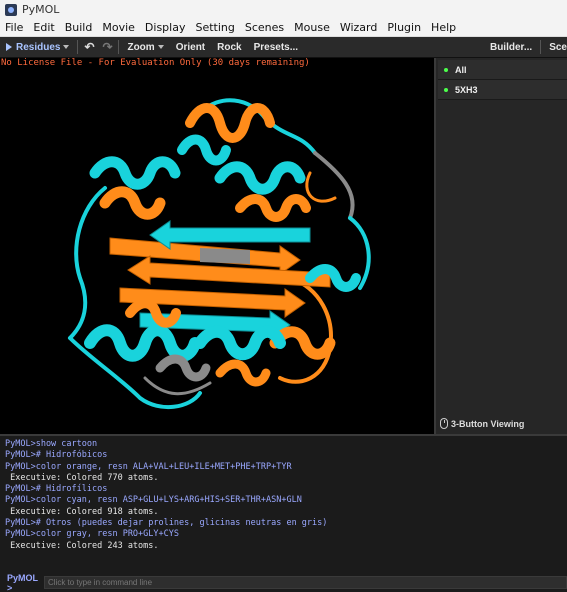 The height and width of the screenshot is (592, 567). I want to click on console-line: Executive: Colored 770 atoms., so click(82, 477).